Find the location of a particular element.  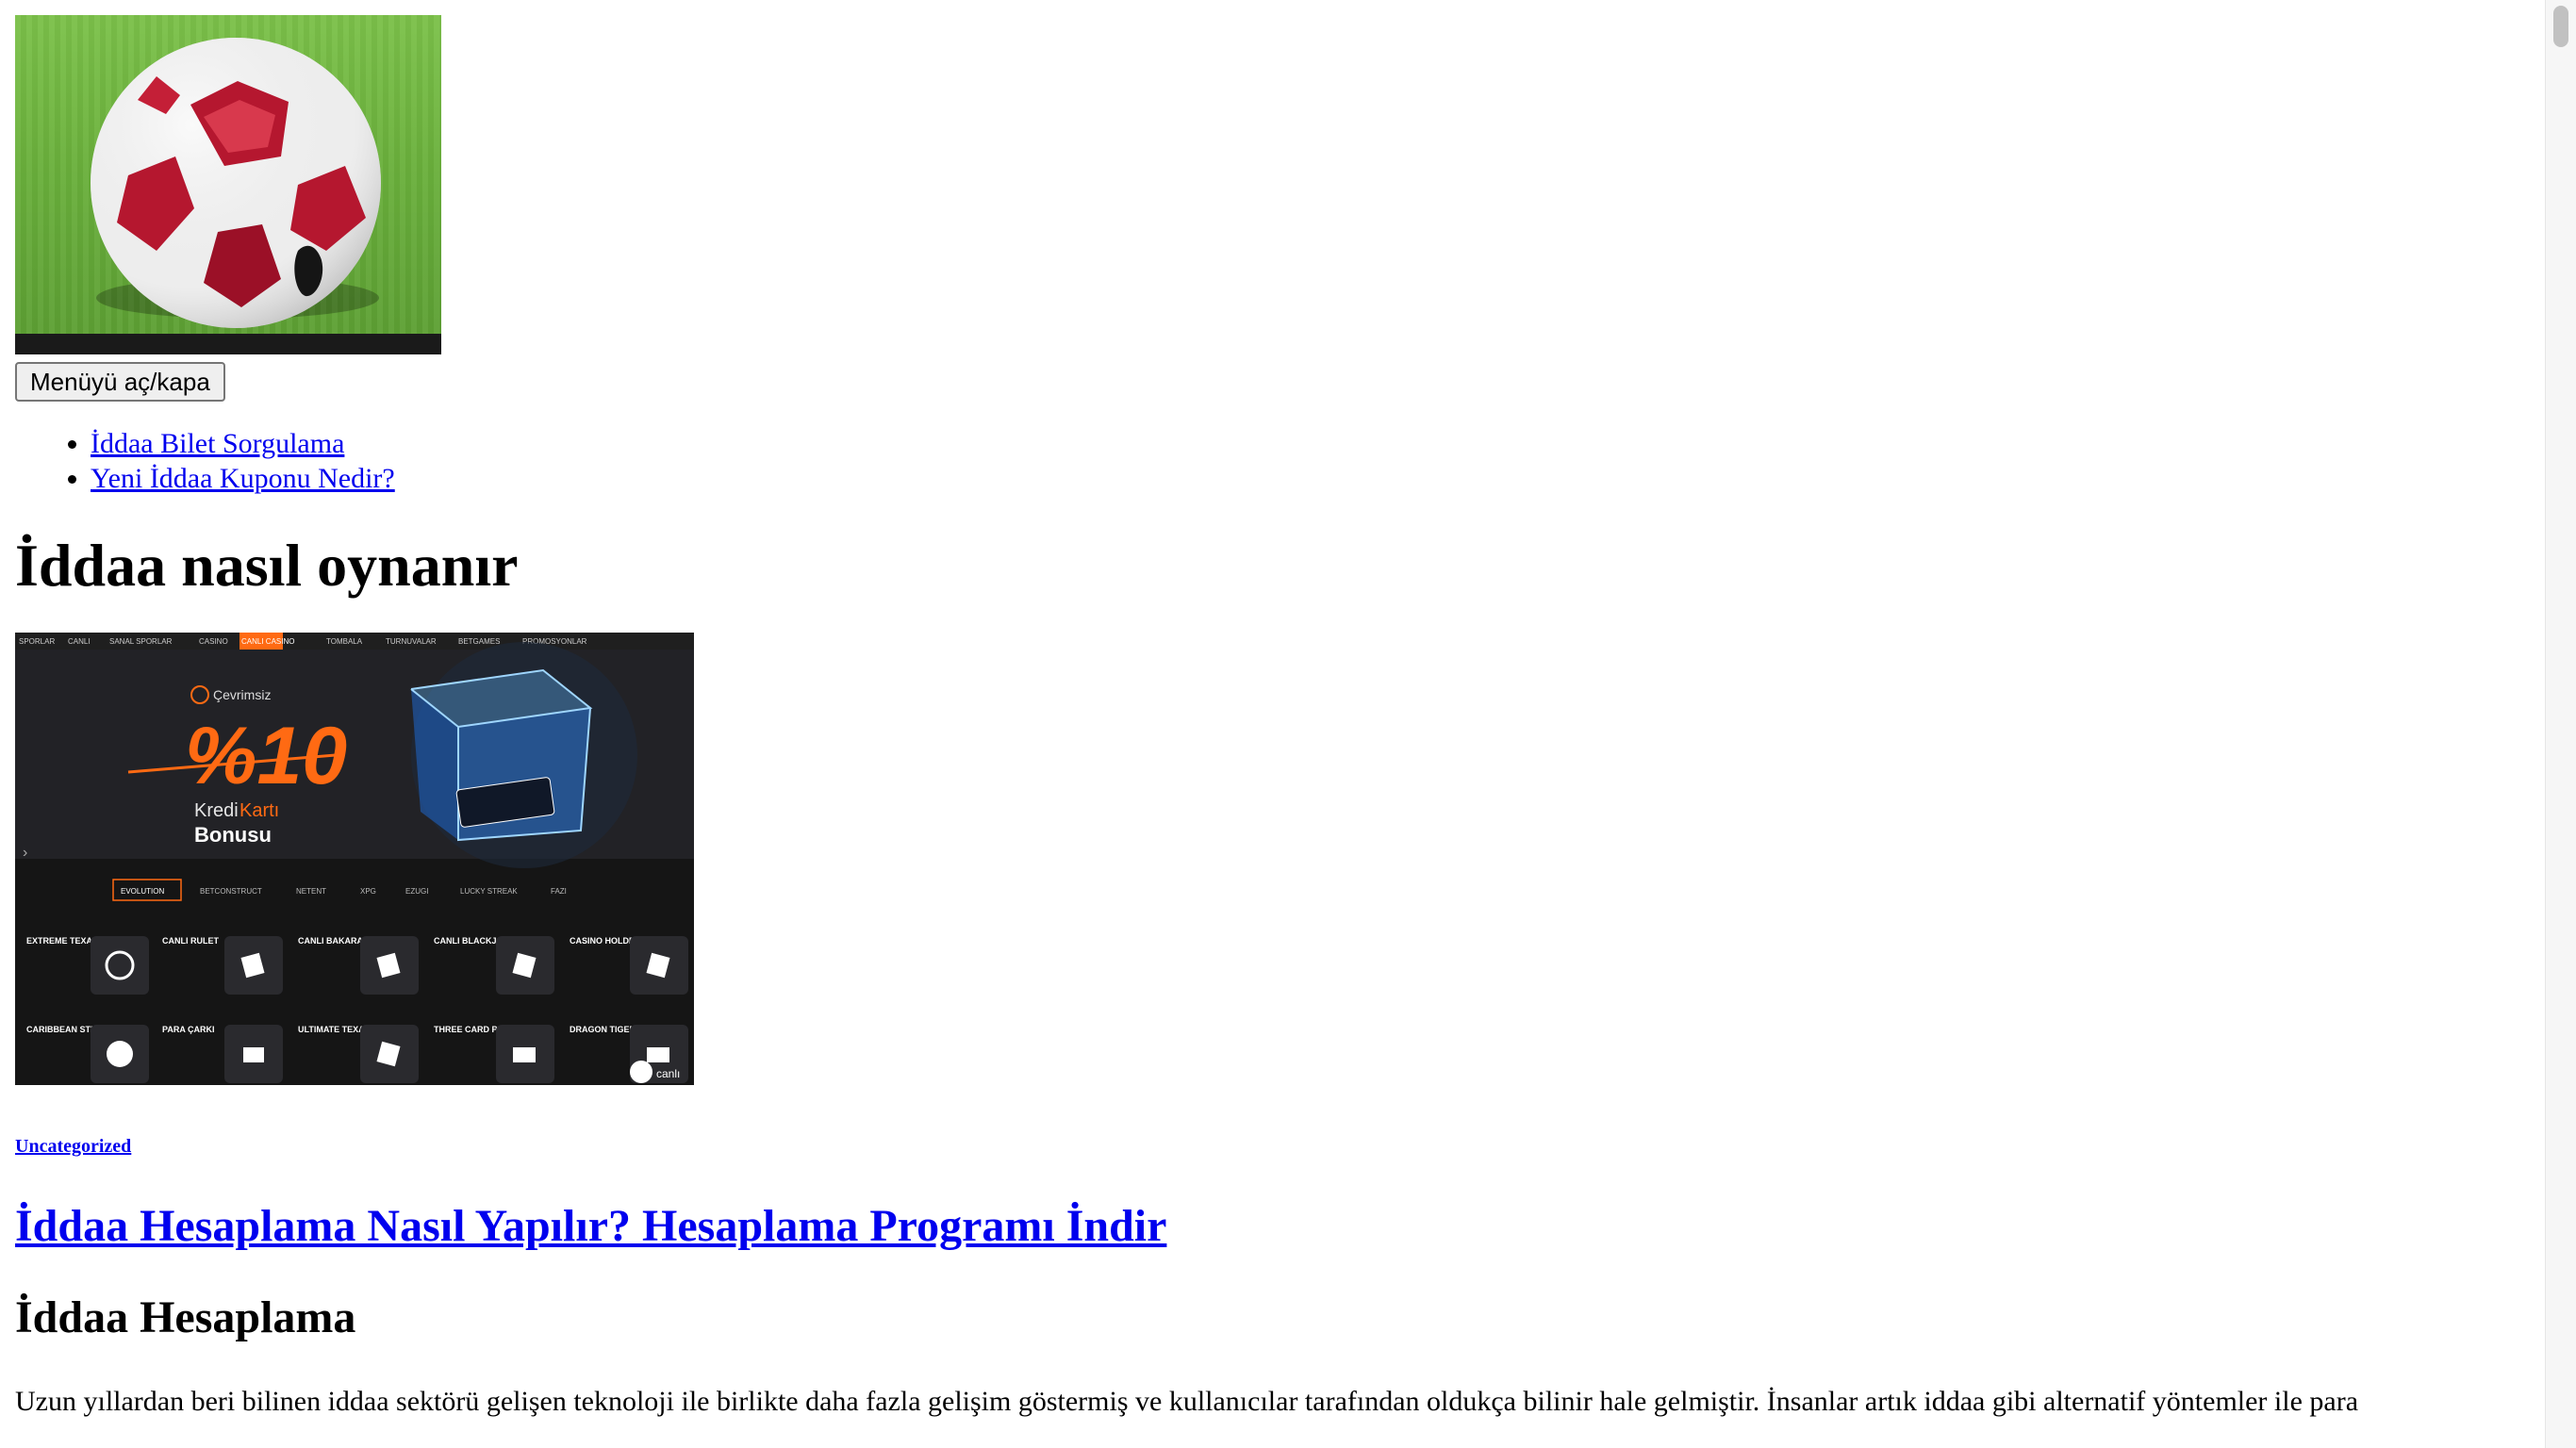

thumb-provider-5: LUCKY STREAK is located at coordinates (489, 891).